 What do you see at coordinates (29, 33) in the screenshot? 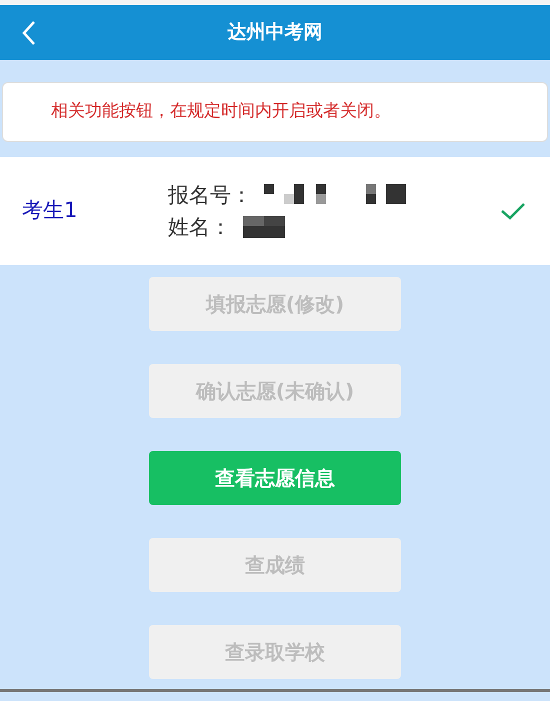
I see `back-icon` at bounding box center [29, 33].